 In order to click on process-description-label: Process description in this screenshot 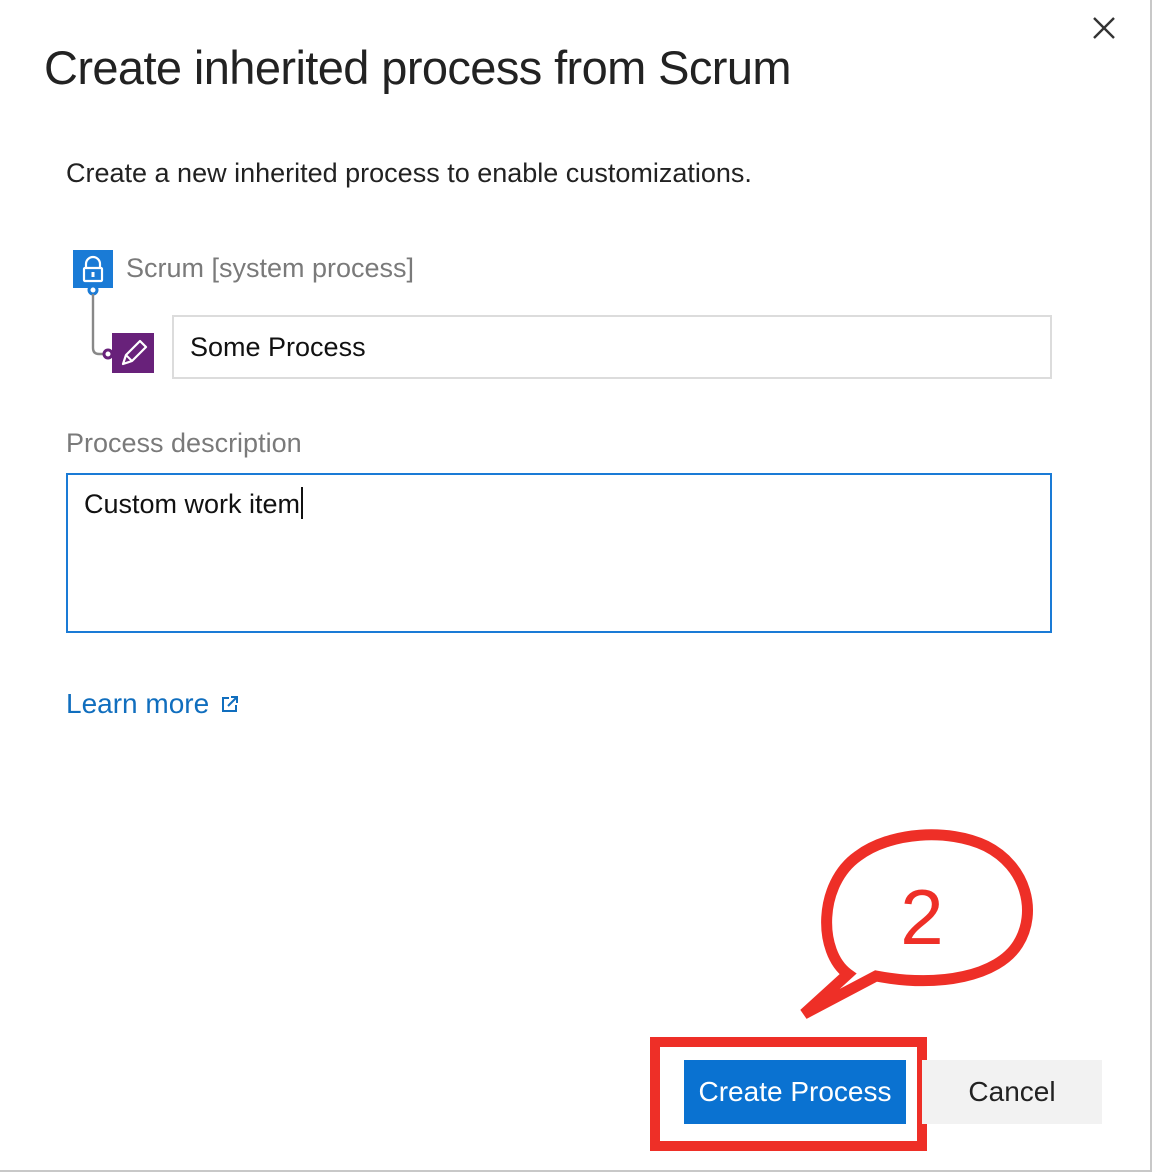, I will do `click(184, 443)`.